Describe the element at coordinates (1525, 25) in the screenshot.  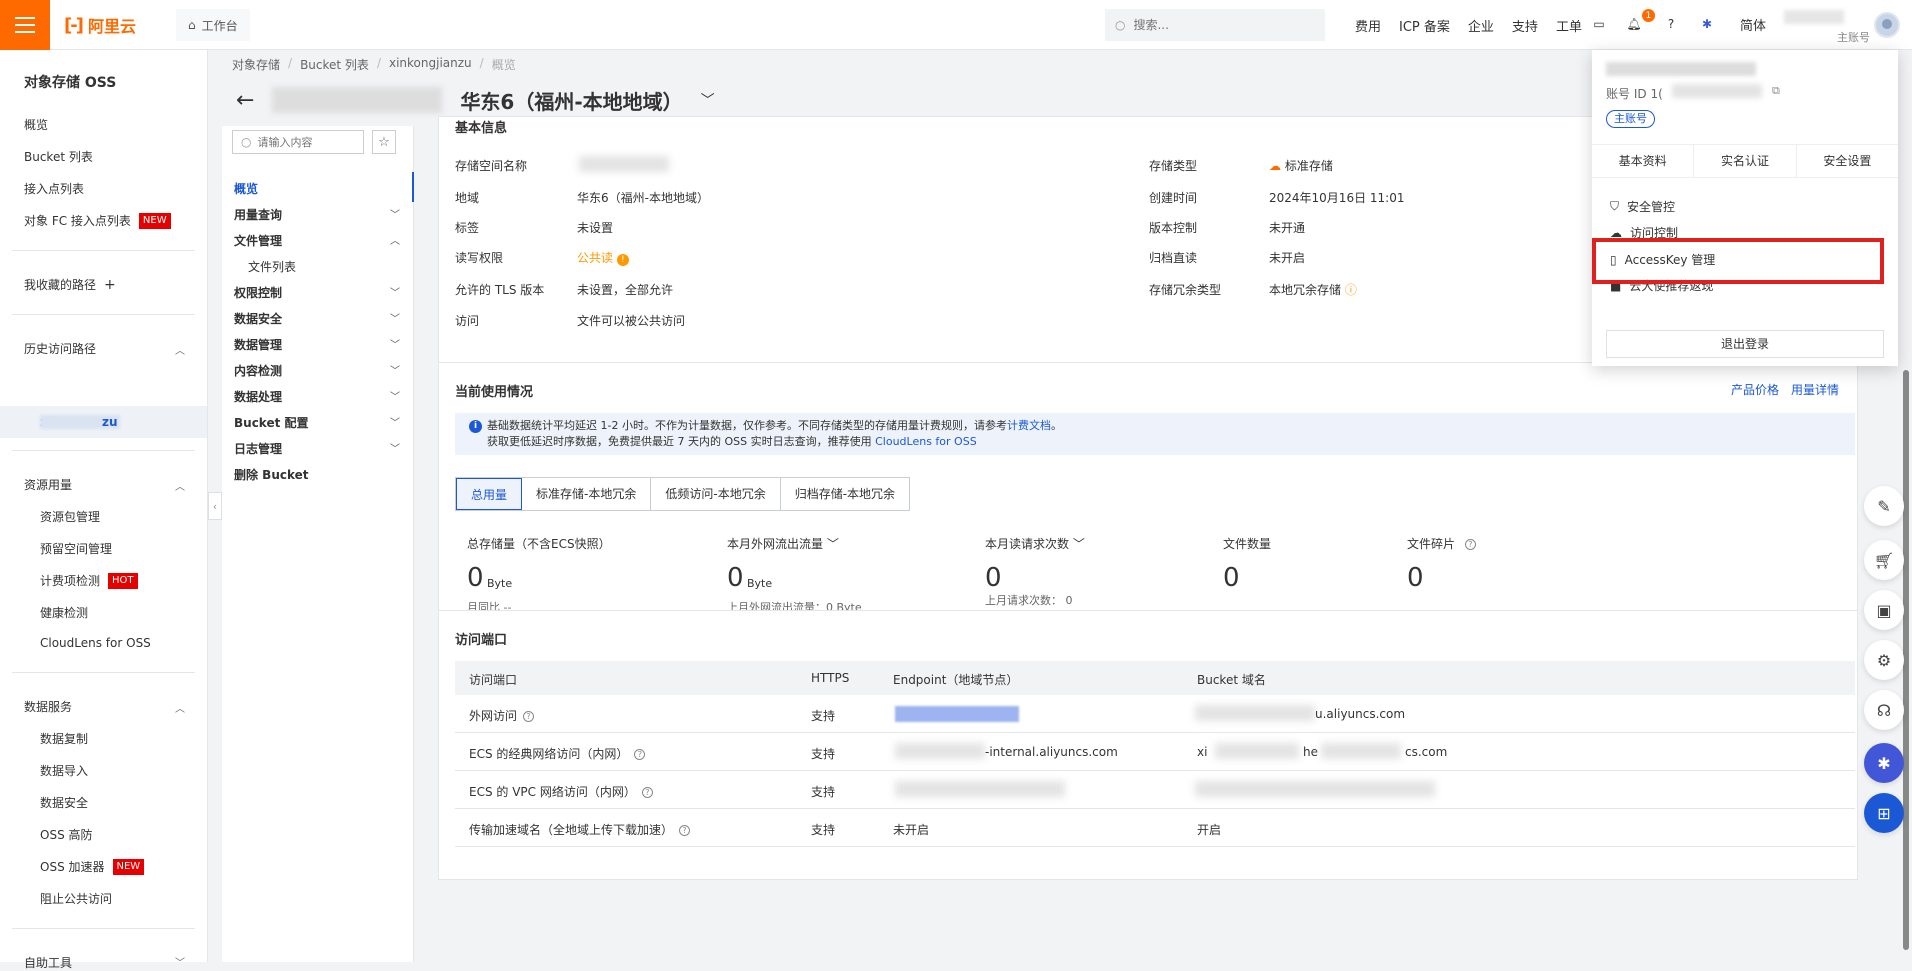
I see `nav-support: 支持` at that location.